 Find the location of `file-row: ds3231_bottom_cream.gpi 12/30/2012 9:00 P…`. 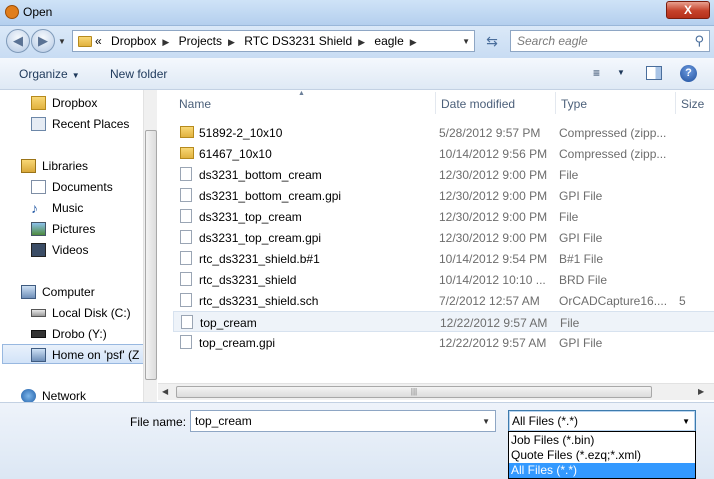

file-row: ds3231_bottom_cream.gpi 12/30/2012 9:00 P… is located at coordinates (443, 195).